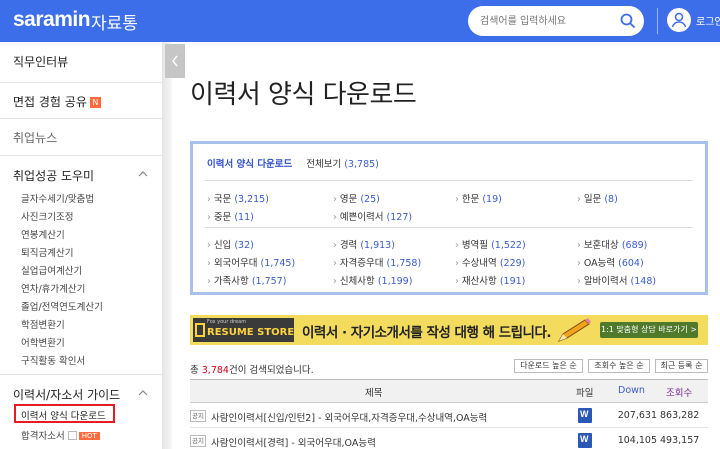 This screenshot has height=449, width=720. I want to click on category-military: 병역필 (1,522), so click(490, 244).